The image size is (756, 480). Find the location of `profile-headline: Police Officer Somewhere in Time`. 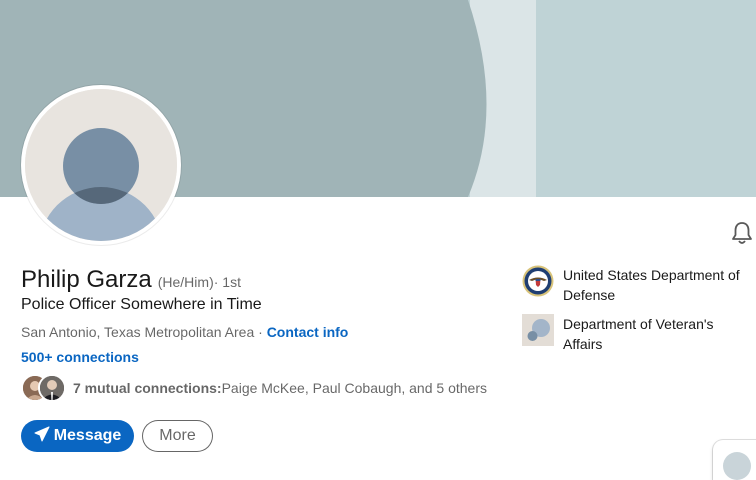

profile-headline: Police Officer Somewhere in Time is located at coordinates (141, 304).